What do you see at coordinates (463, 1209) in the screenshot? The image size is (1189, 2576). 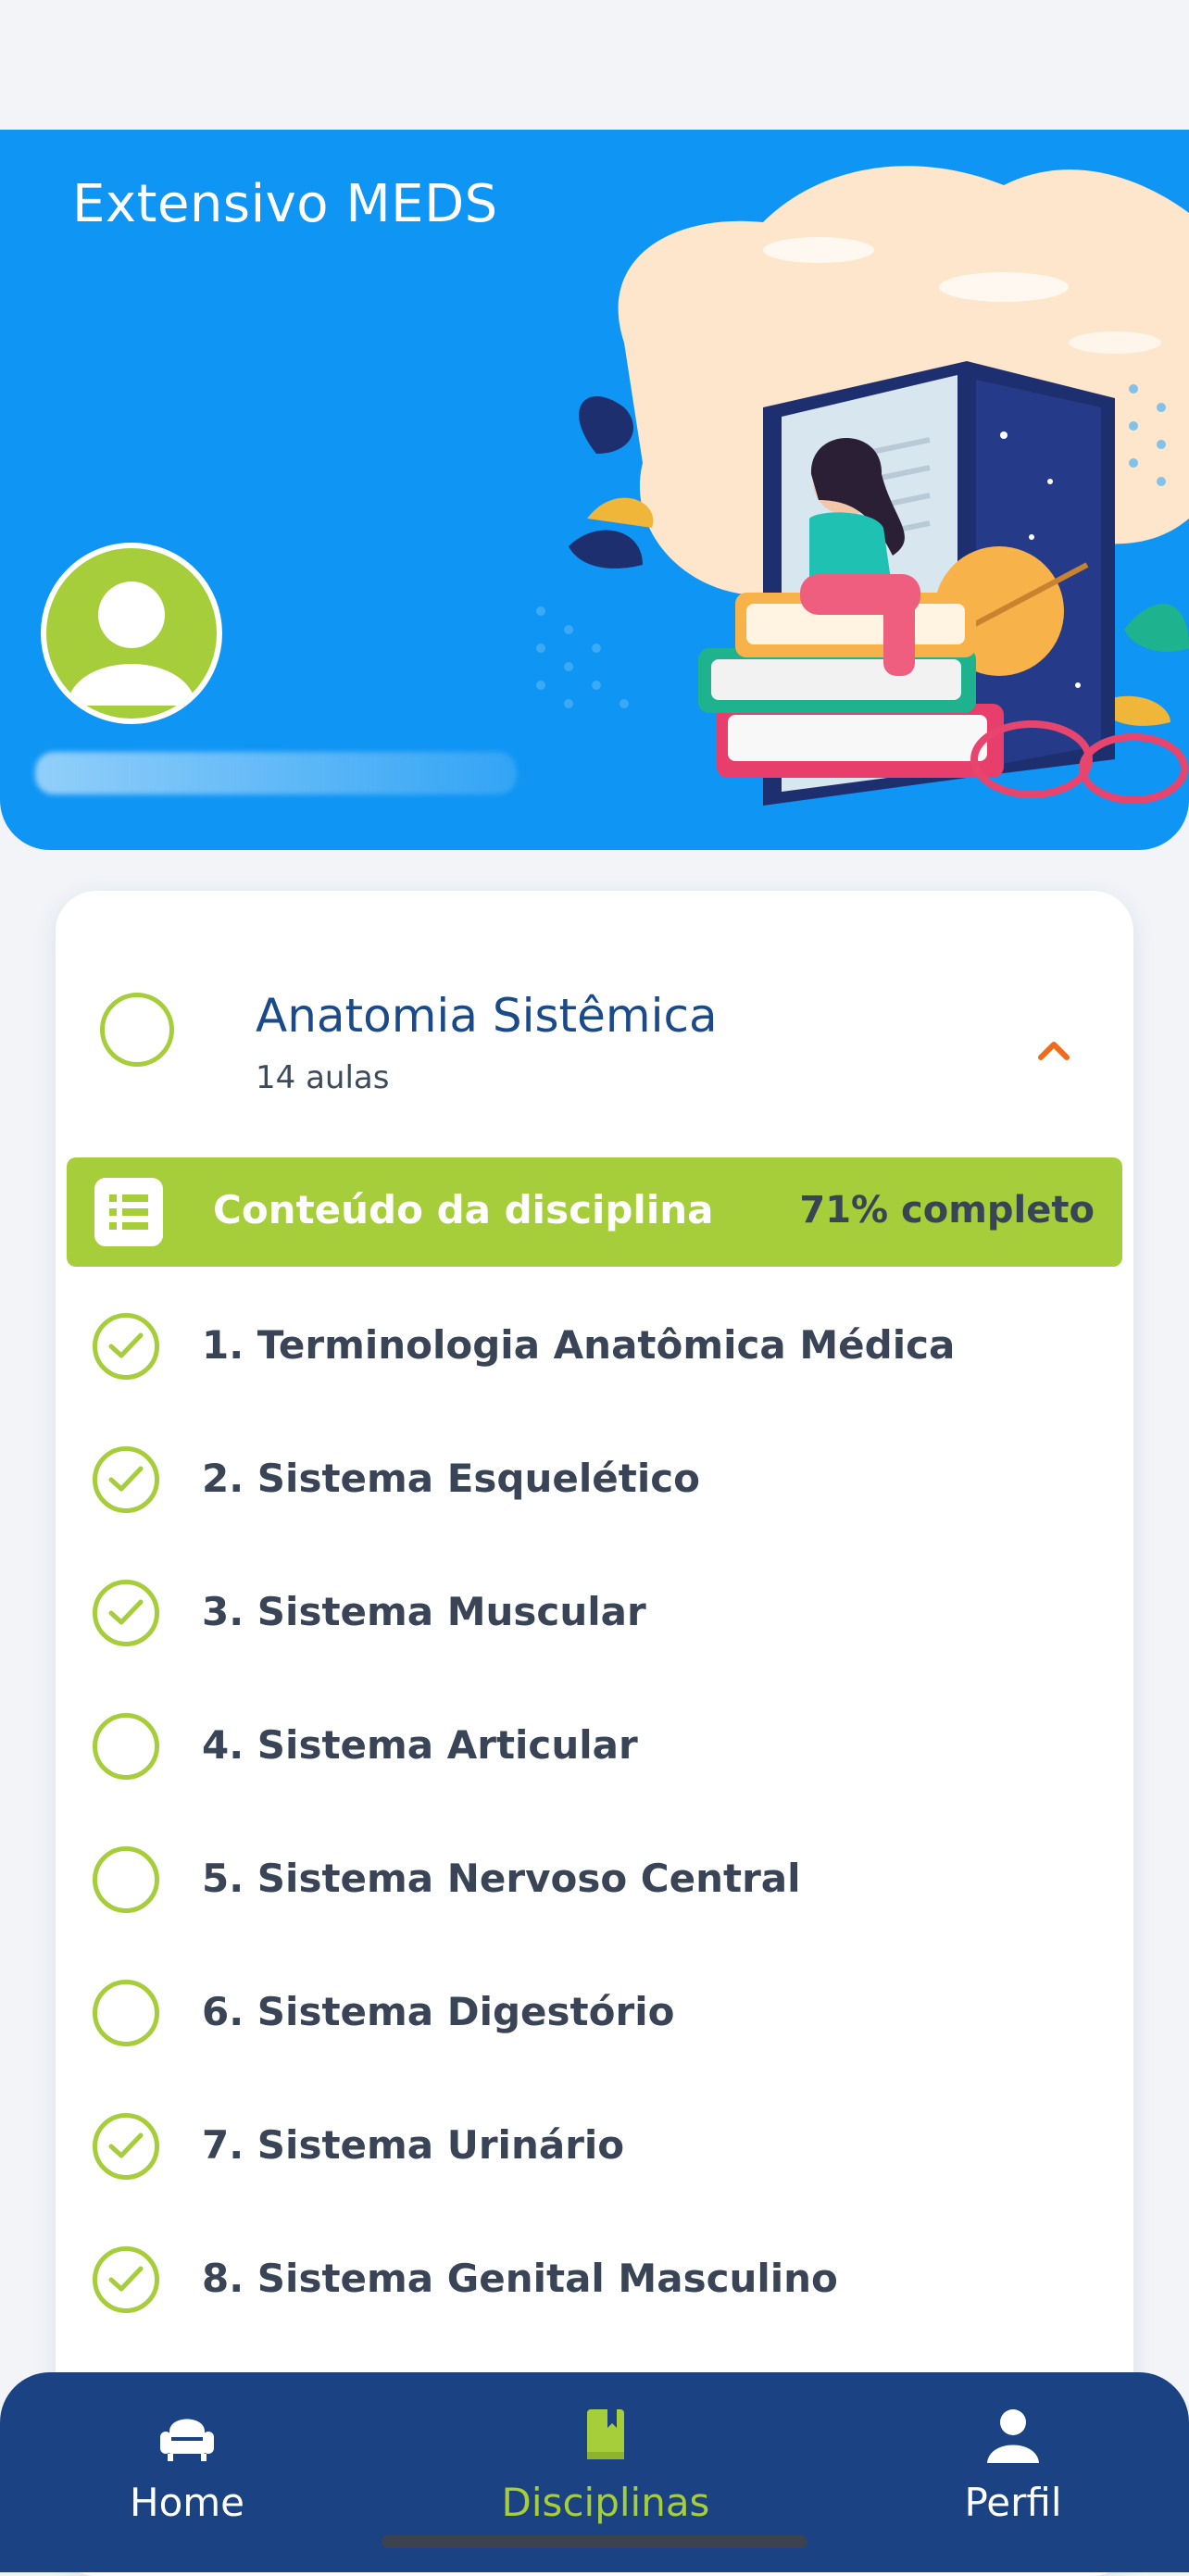 I see `content-label: Conteúdo da disciplina` at bounding box center [463, 1209].